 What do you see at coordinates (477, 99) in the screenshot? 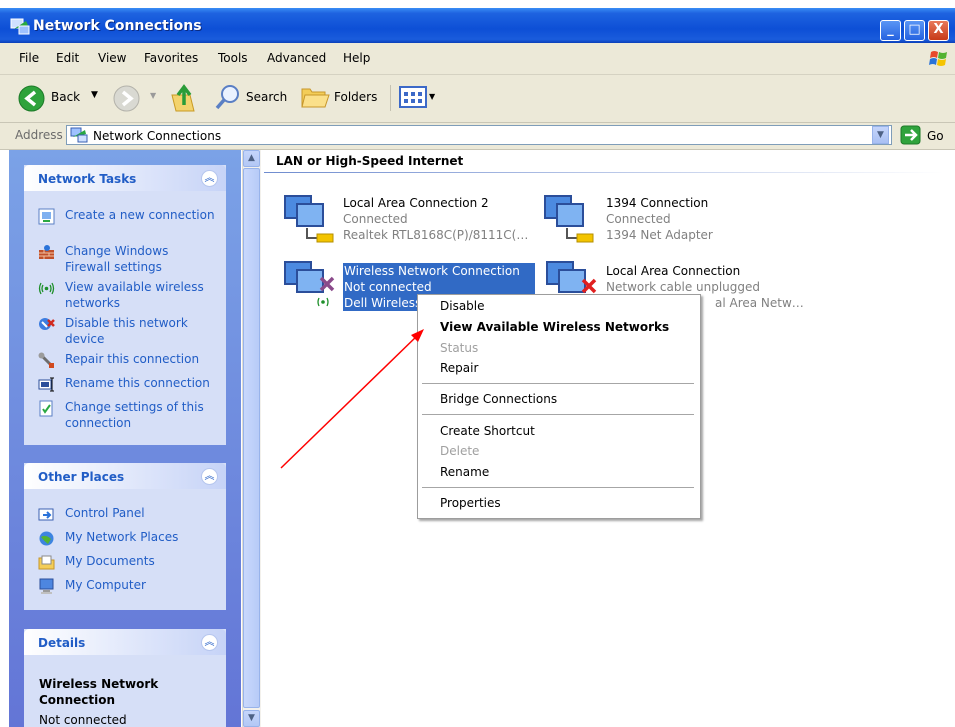
I see `toolbar: Back ▼ ▼ Search Folders ▼` at bounding box center [477, 99].